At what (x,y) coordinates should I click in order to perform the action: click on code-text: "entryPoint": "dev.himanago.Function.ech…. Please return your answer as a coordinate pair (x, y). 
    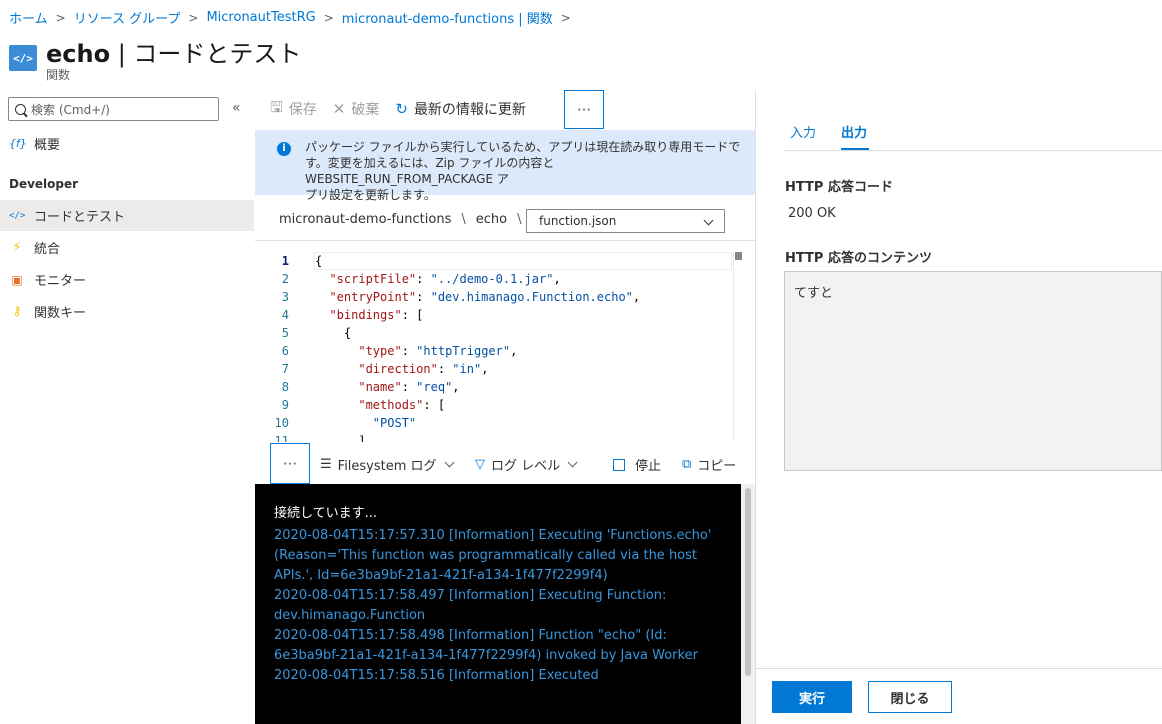
    Looking at the image, I should click on (485, 297).